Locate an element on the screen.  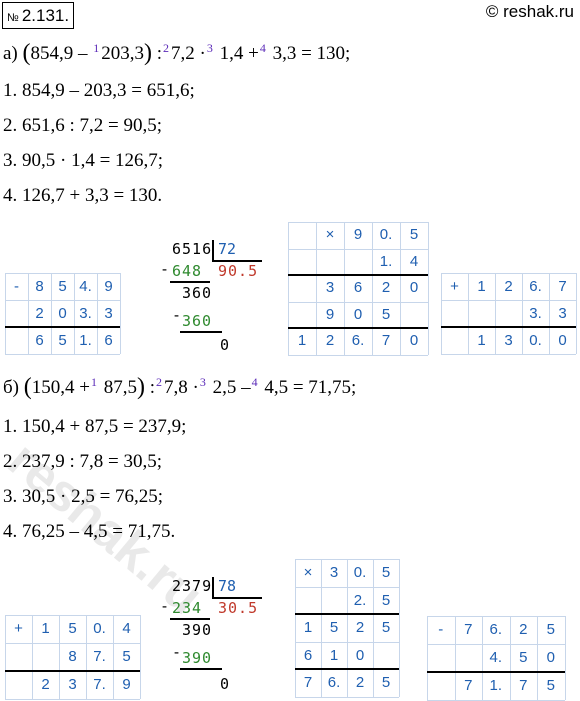
long-division-b: - 2379 78 234 30.5 390 - 390 0 is located at coordinates (215, 635).